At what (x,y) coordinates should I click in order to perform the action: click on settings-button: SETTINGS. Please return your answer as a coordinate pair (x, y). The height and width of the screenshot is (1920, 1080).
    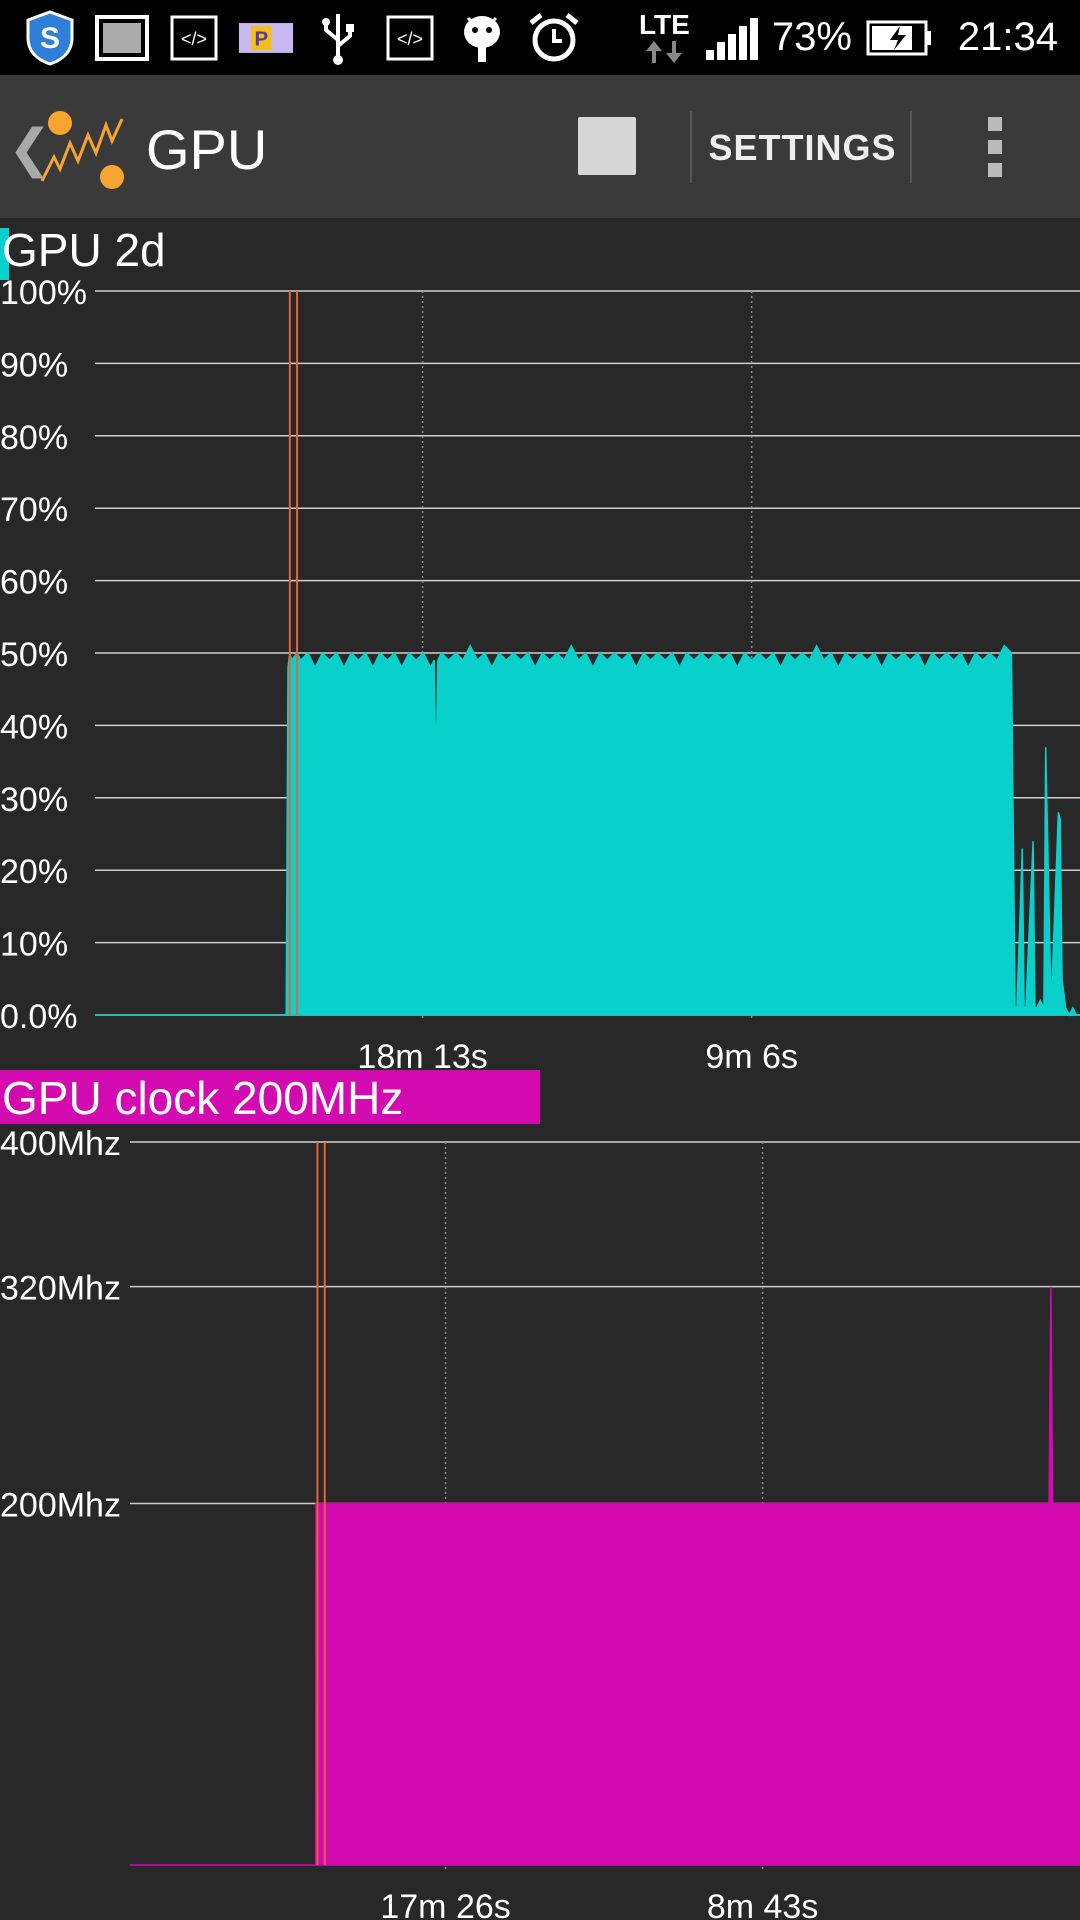
    Looking at the image, I should click on (802, 148).